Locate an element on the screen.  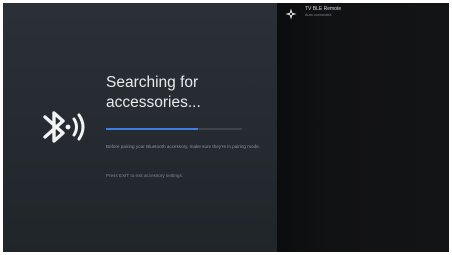
search-progress-fill is located at coordinates (152, 129).